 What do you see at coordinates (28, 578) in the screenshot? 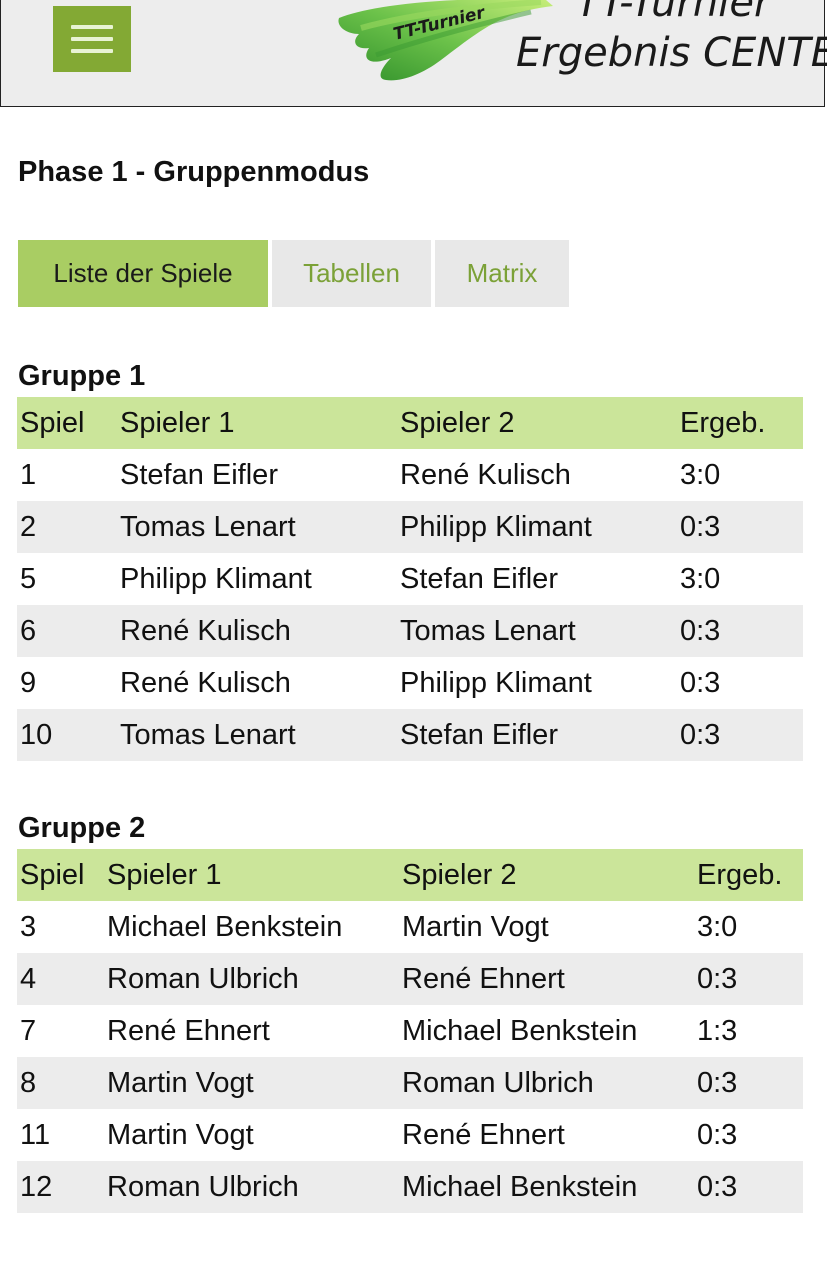
I see `cell-spiel: 5` at bounding box center [28, 578].